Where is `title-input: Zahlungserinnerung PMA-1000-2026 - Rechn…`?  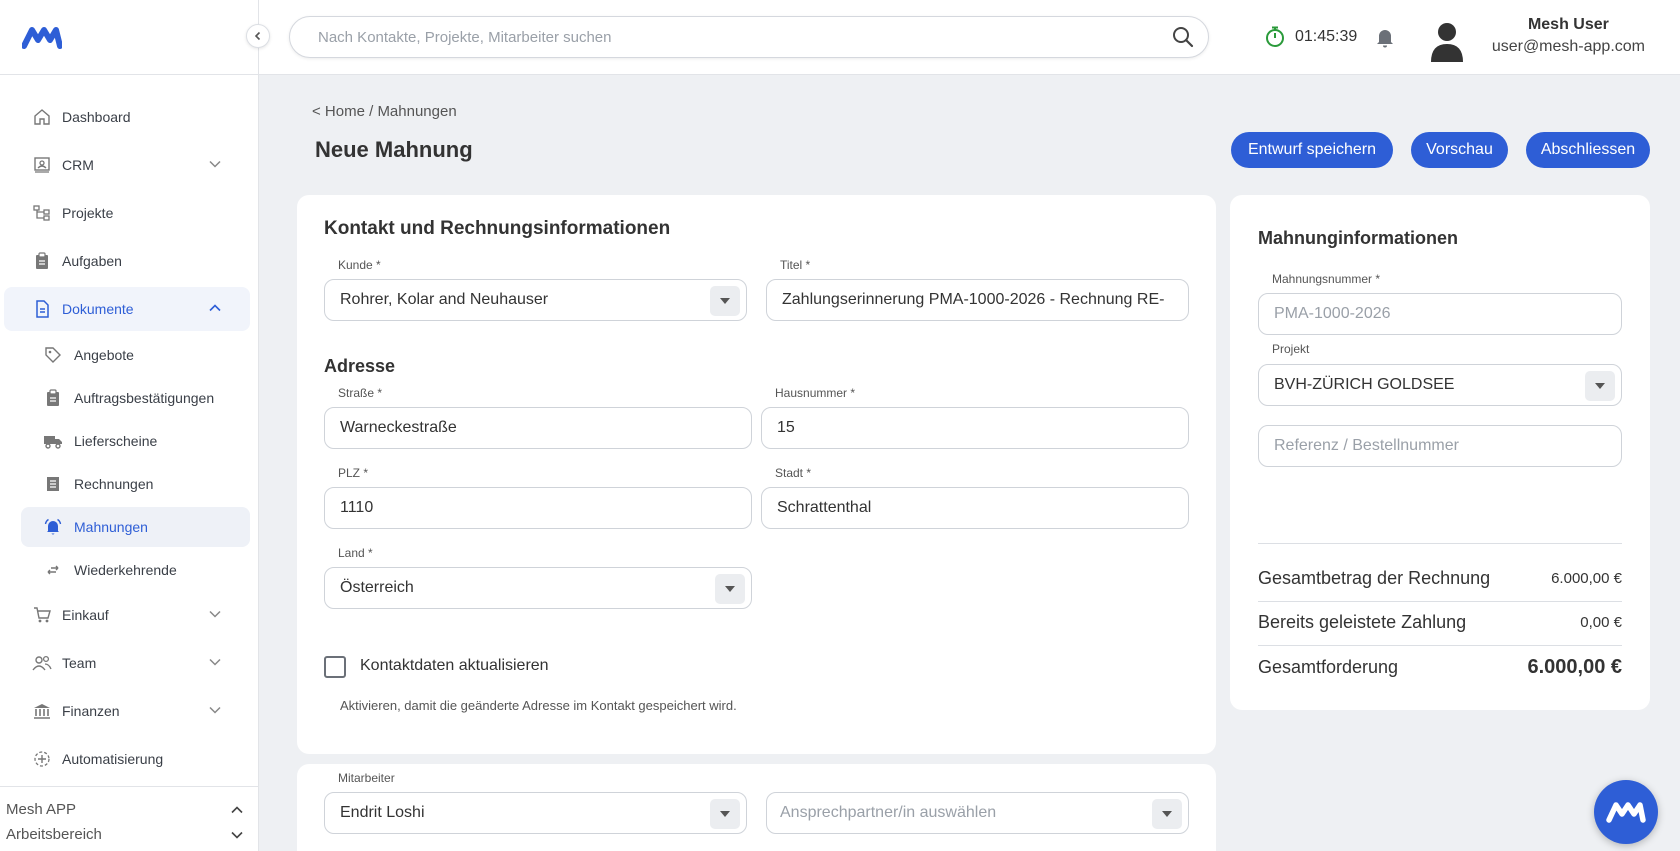
title-input: Zahlungserinnerung PMA-1000-2026 - Rechn… is located at coordinates (977, 300).